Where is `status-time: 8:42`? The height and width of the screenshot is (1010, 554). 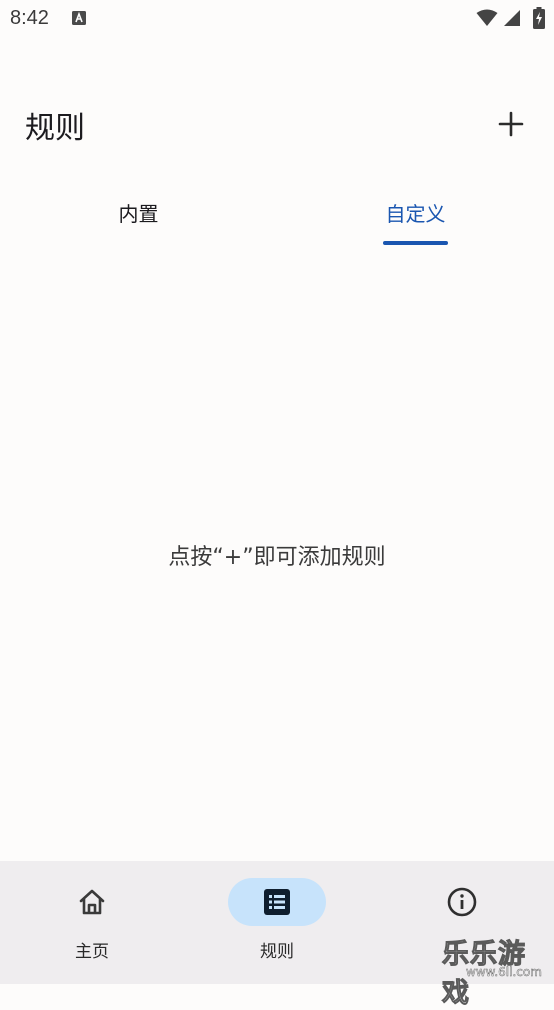
status-time: 8:42 is located at coordinates (29, 18).